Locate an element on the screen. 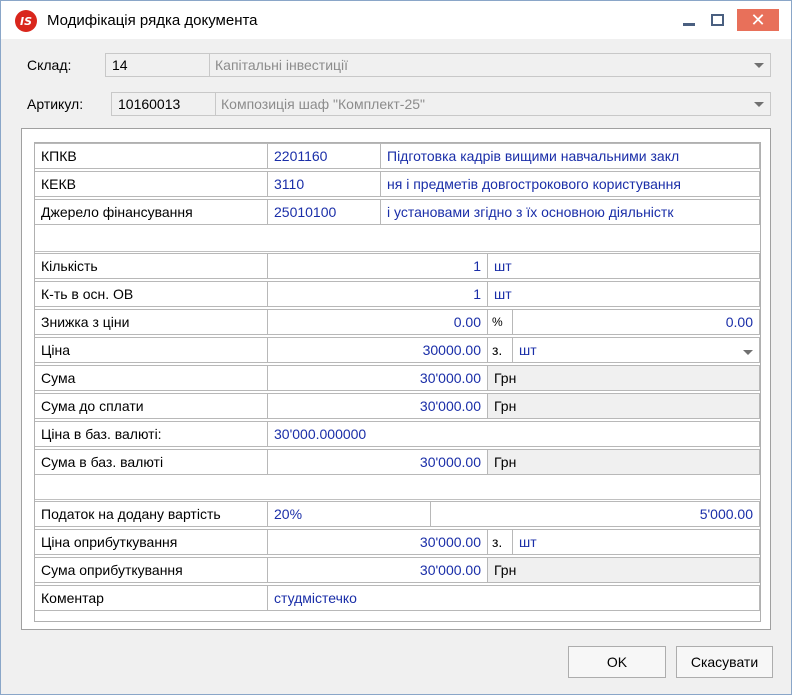 This screenshot has width=792, height=695. tsina-opryb-label: Ціна оприбуткування is located at coordinates (151, 542).